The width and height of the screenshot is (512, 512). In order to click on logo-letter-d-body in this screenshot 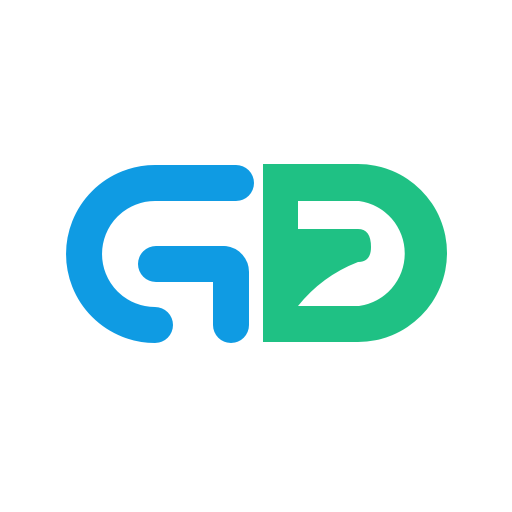, I will do `click(355, 253)`.